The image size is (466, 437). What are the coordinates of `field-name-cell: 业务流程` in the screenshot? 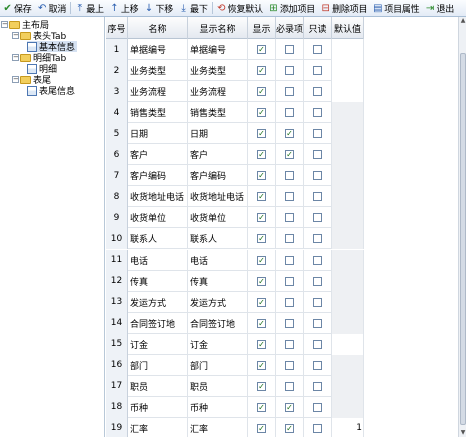 It's located at (158, 92).